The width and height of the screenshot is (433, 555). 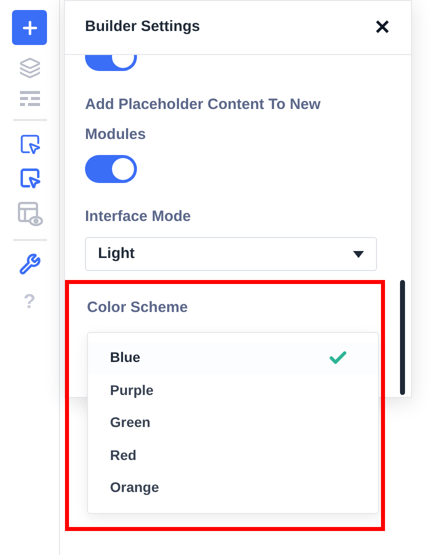 What do you see at coordinates (29, 27) in the screenshot?
I see `add-button` at bounding box center [29, 27].